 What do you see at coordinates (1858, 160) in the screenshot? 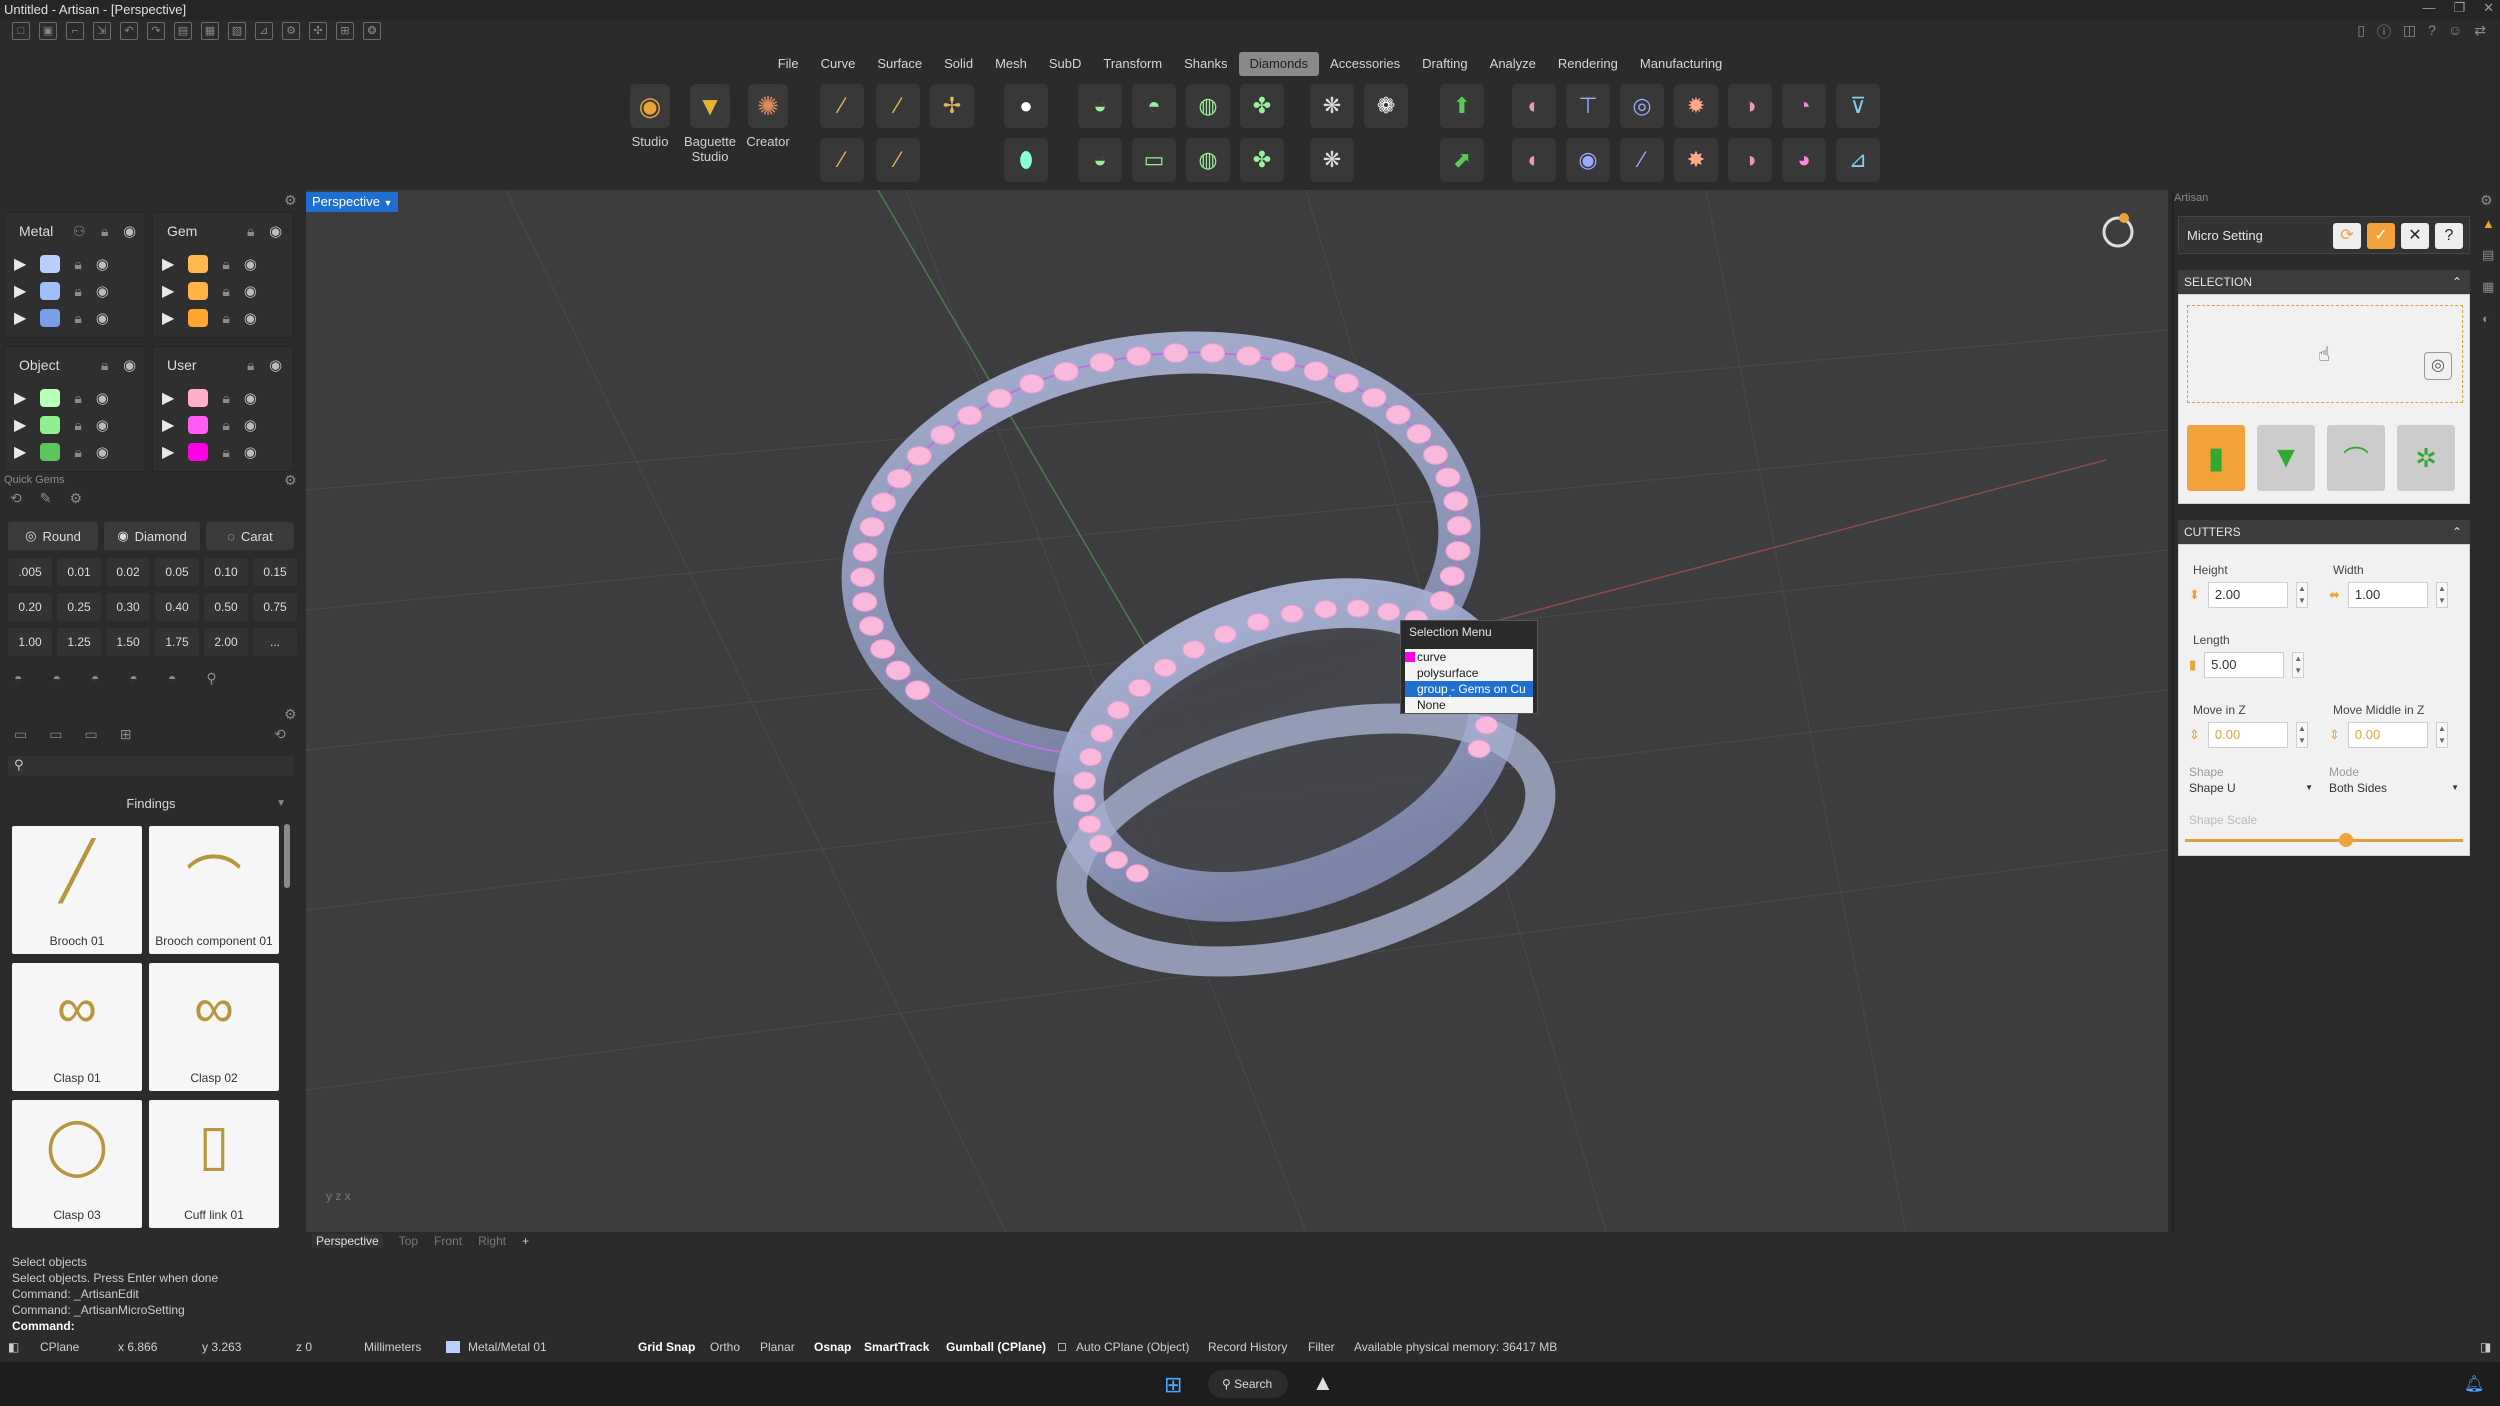
I see `micro-tilt-icon: ⊿` at bounding box center [1858, 160].